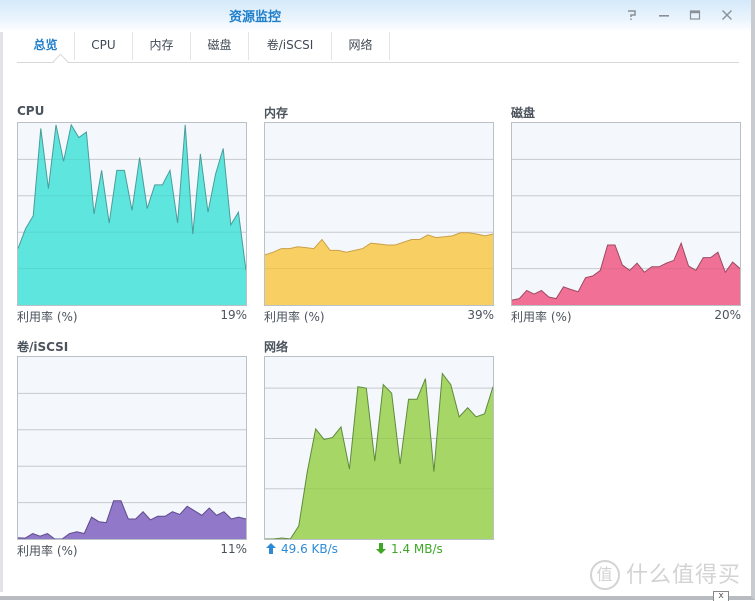 Image resolution: width=755 pixels, height=601 pixels. I want to click on disk-usage-value: 20%, so click(727, 315).